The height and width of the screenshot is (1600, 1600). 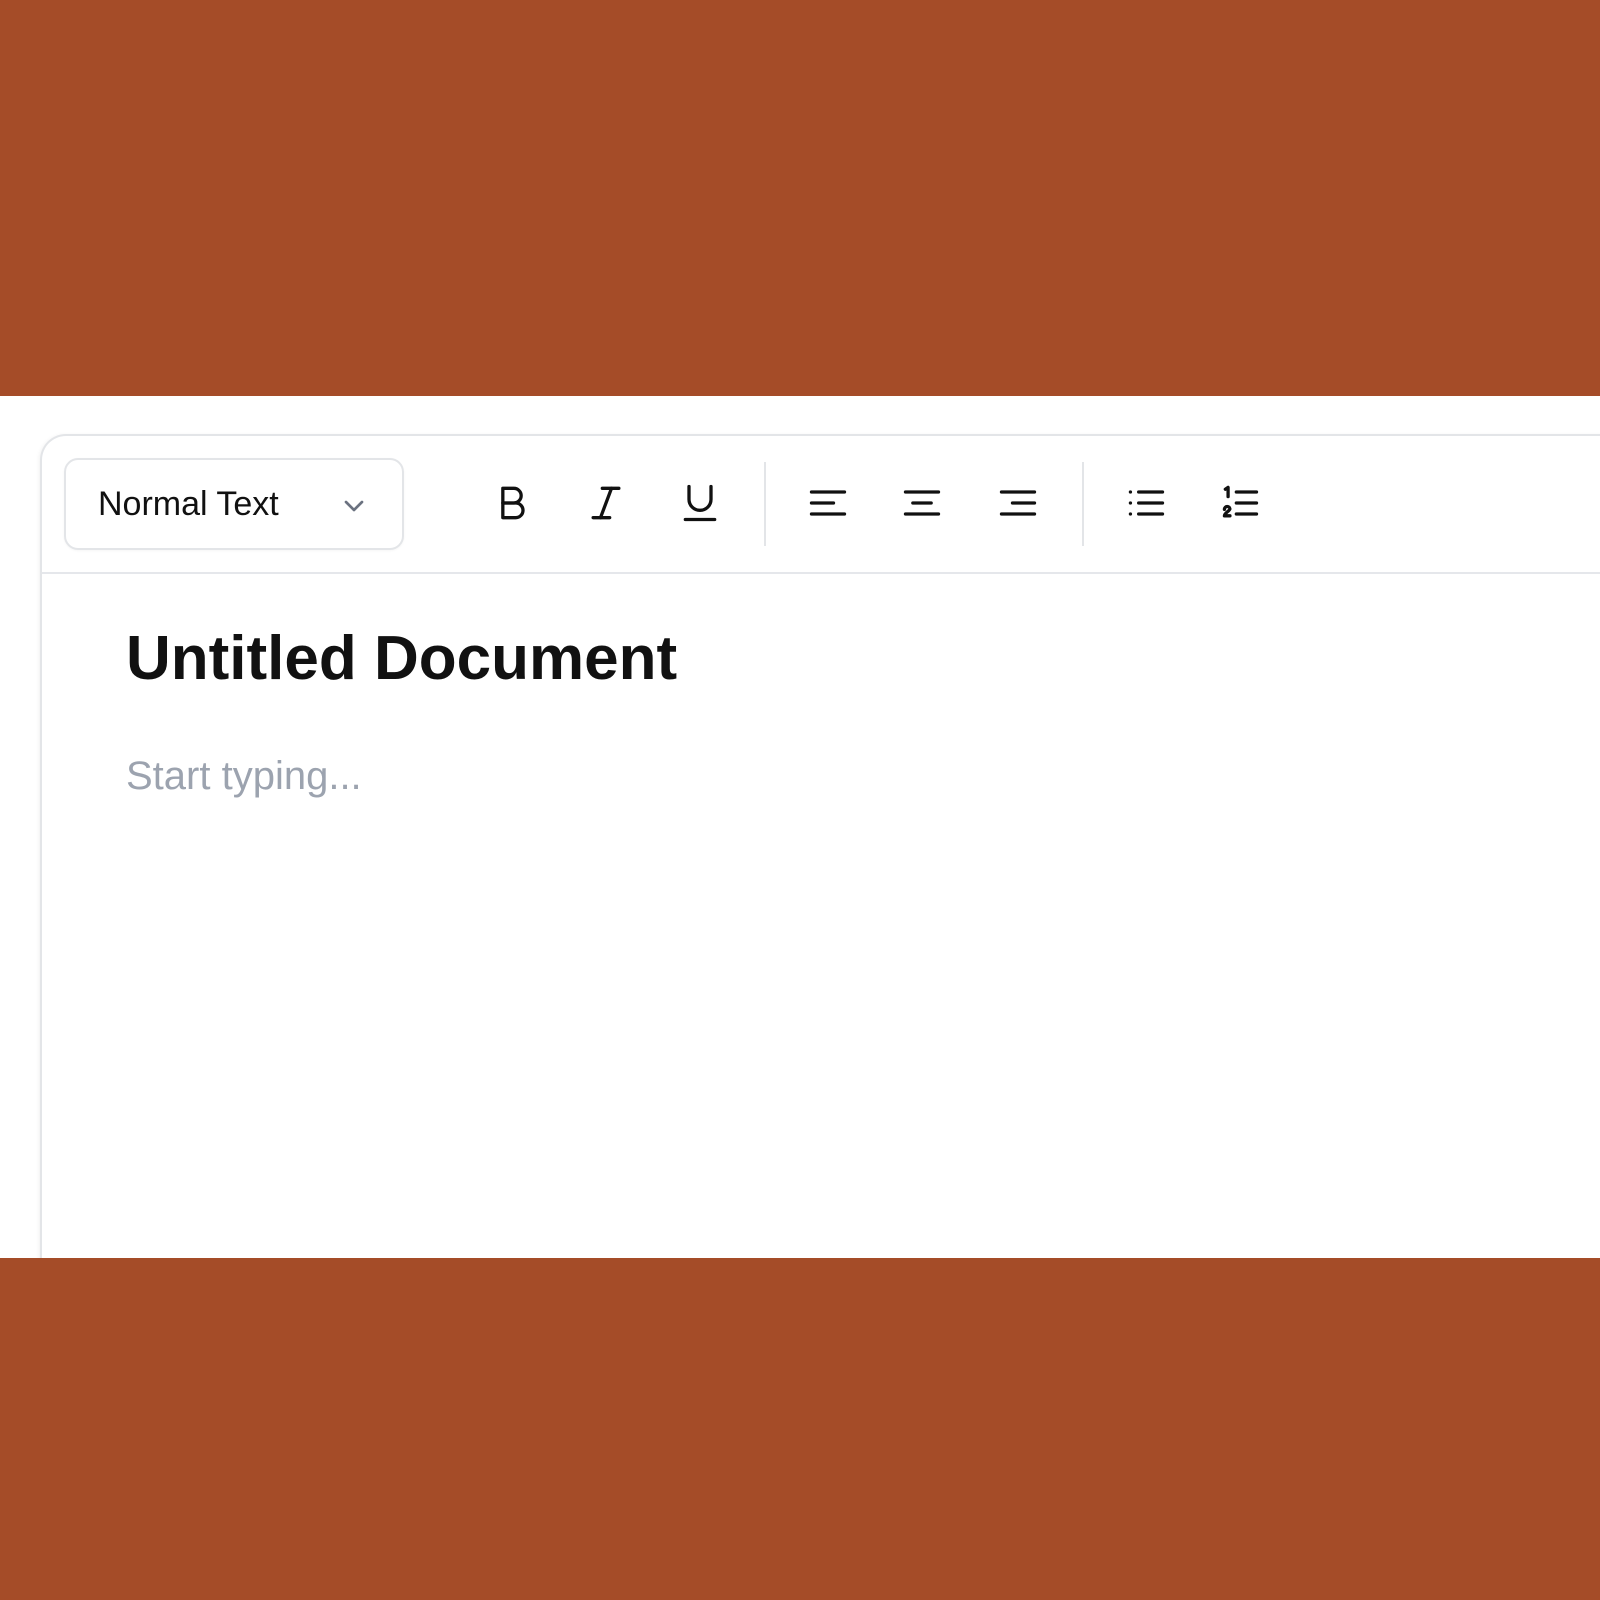 What do you see at coordinates (188, 504) in the screenshot?
I see `text-style-value: Normal Text` at bounding box center [188, 504].